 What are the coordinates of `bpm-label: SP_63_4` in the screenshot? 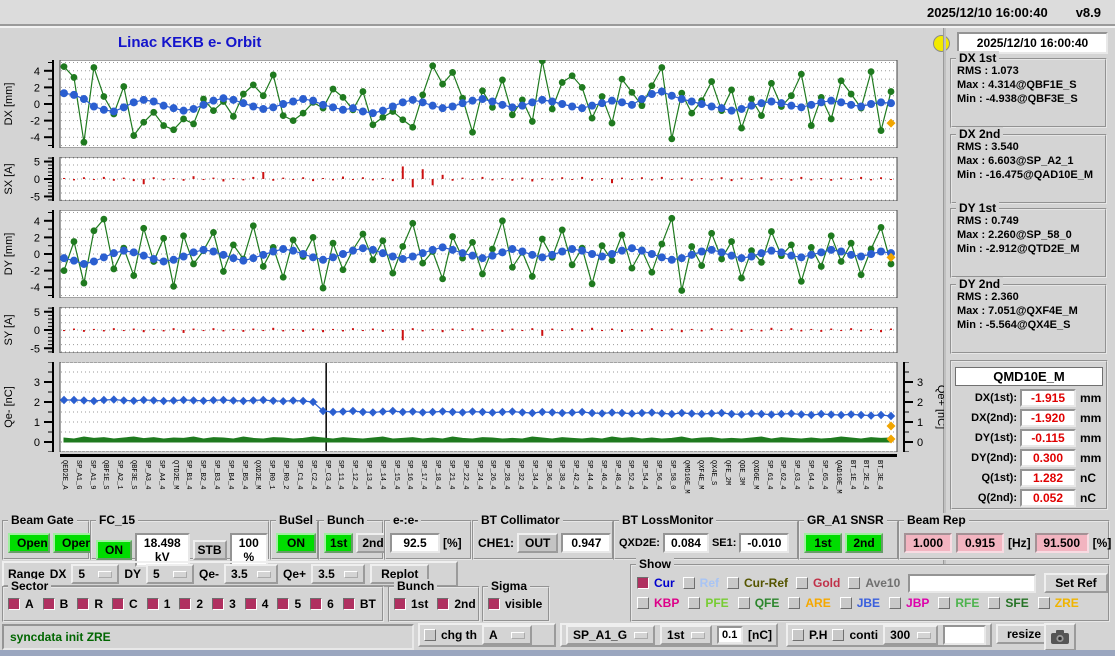 It's located at (796, 475).